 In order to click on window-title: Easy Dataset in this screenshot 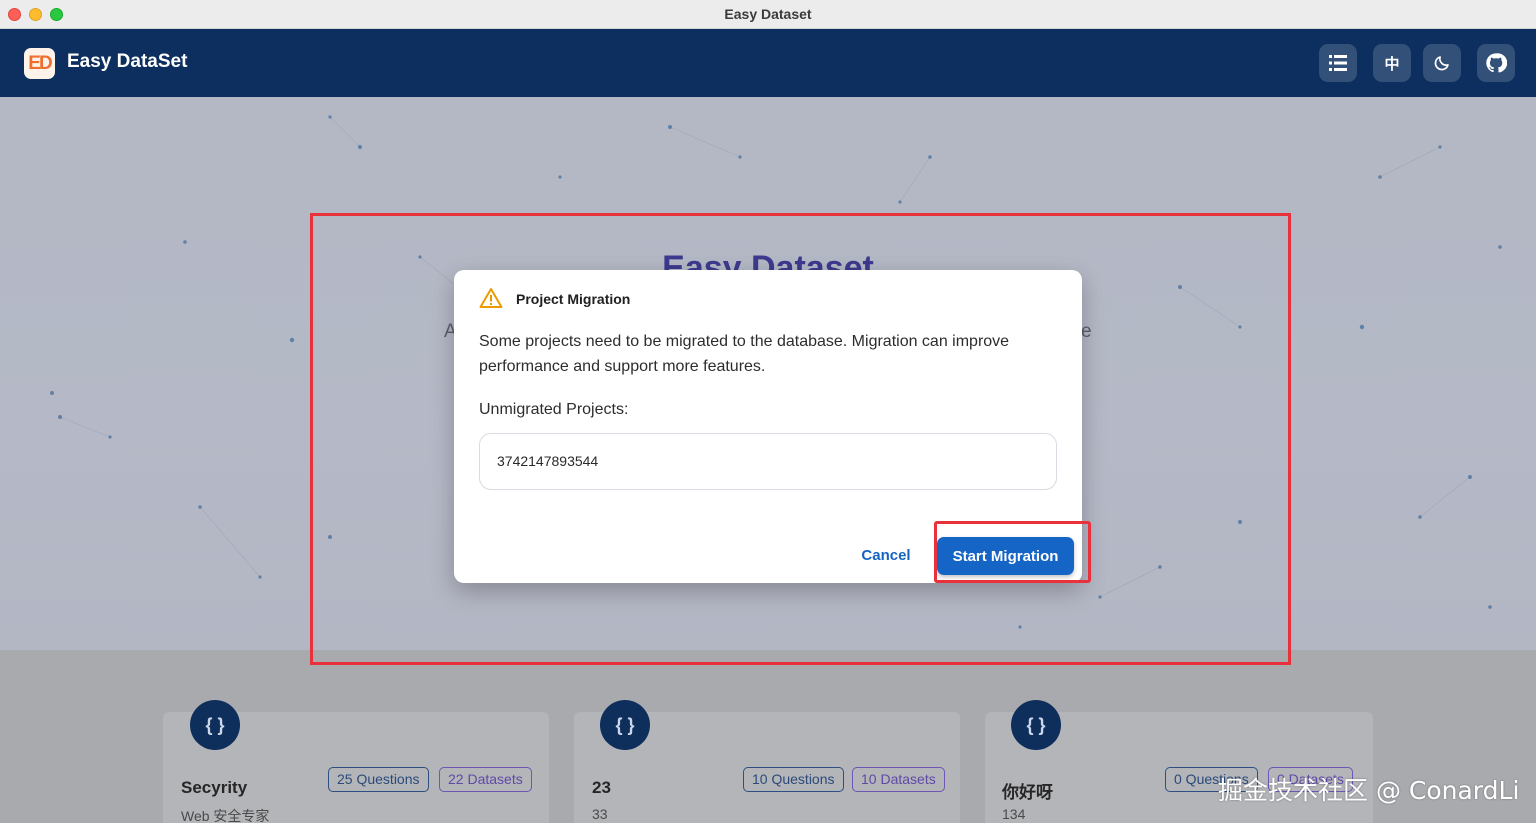, I will do `click(768, 14)`.